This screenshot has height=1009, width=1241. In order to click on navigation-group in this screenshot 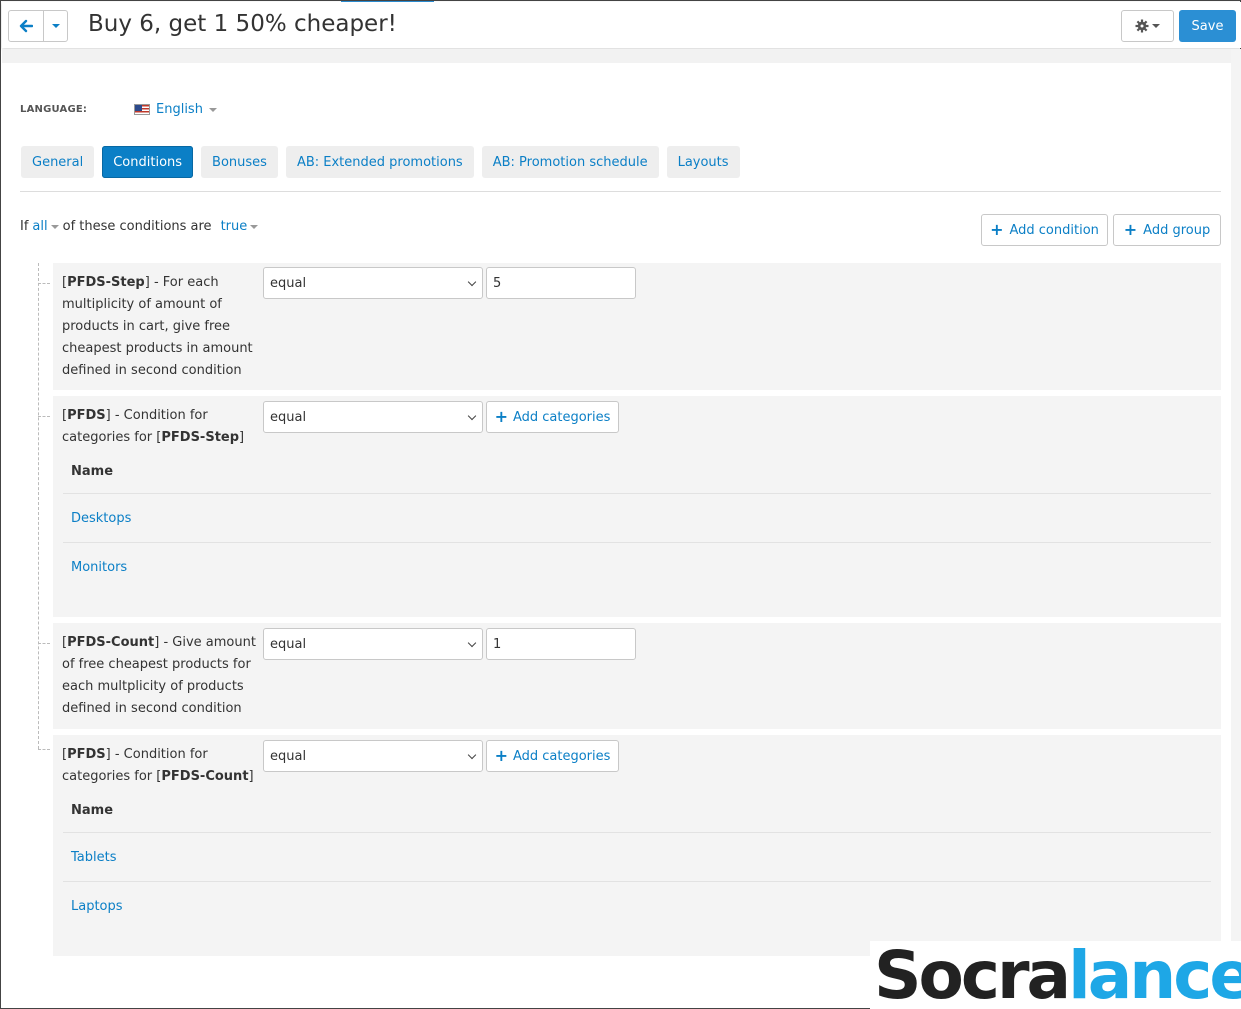, I will do `click(38, 26)`.